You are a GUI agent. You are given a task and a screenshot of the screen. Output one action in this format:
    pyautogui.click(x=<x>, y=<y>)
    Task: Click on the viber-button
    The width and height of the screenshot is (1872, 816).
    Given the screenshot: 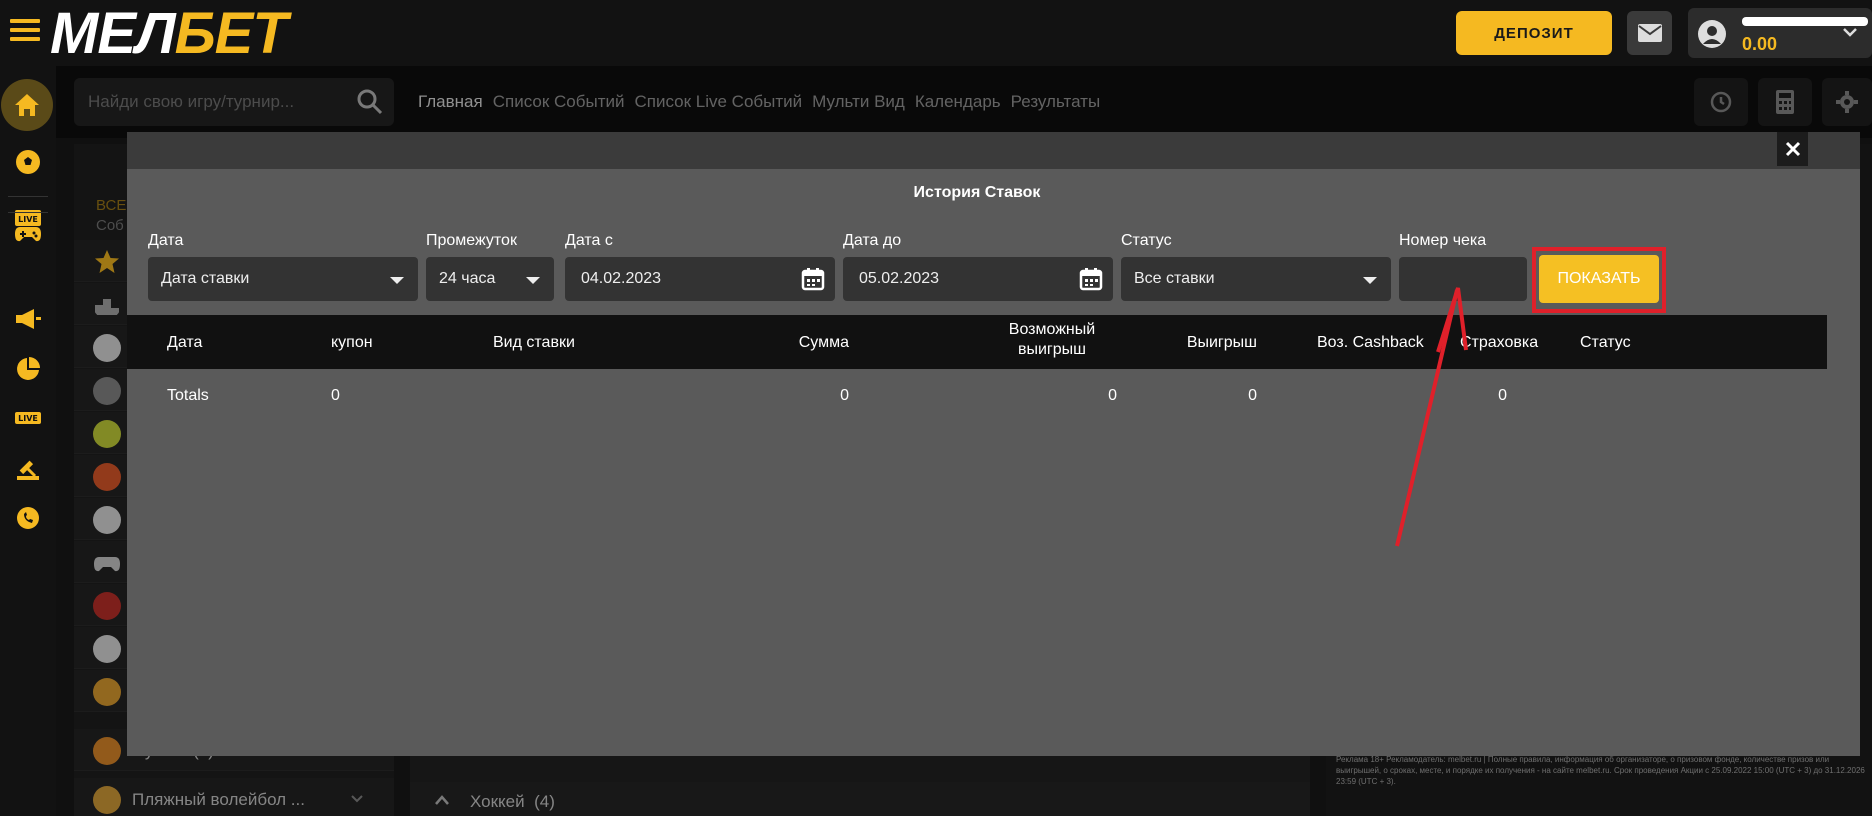 What is the action you would take?
    pyautogui.click(x=28, y=519)
    